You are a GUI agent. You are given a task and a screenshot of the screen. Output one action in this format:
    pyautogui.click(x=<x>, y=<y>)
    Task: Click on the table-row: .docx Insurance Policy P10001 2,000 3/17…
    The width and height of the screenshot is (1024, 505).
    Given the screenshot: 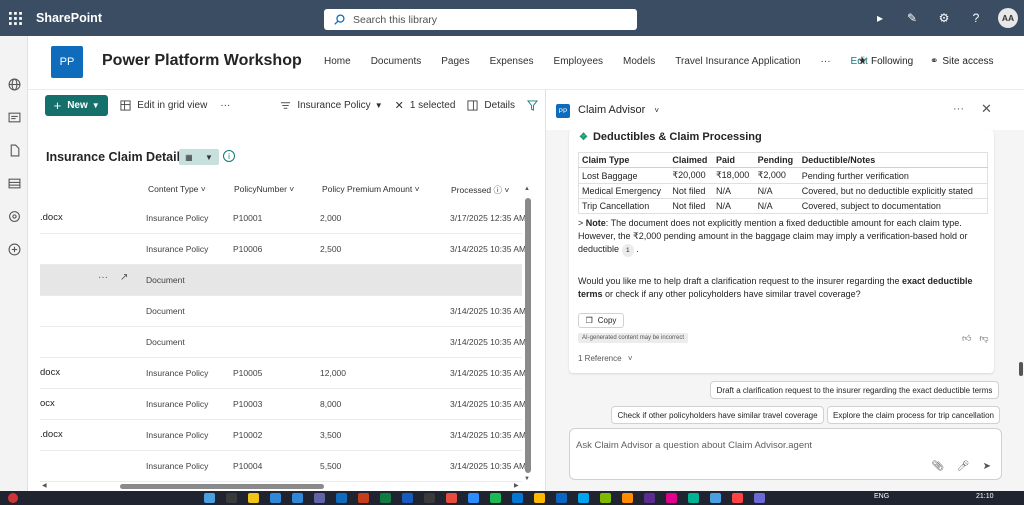 What is the action you would take?
    pyautogui.click(x=283, y=218)
    